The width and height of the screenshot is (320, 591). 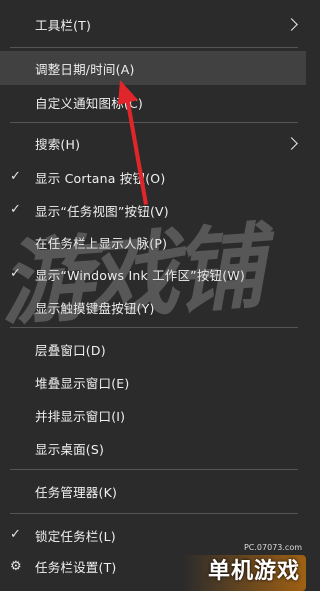 What do you see at coordinates (95, 308) in the screenshot?
I see `menu-item-label: 显示触摸键盘按钮(Y)` at bounding box center [95, 308].